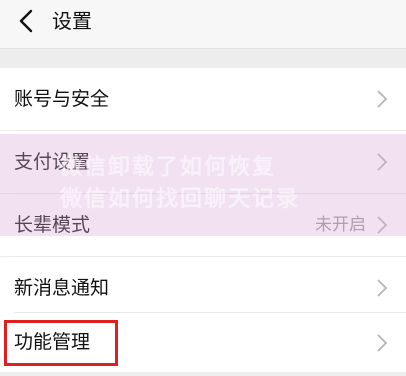 This screenshot has height=376, width=406. I want to click on row-label: 长辈模式, so click(52, 225).